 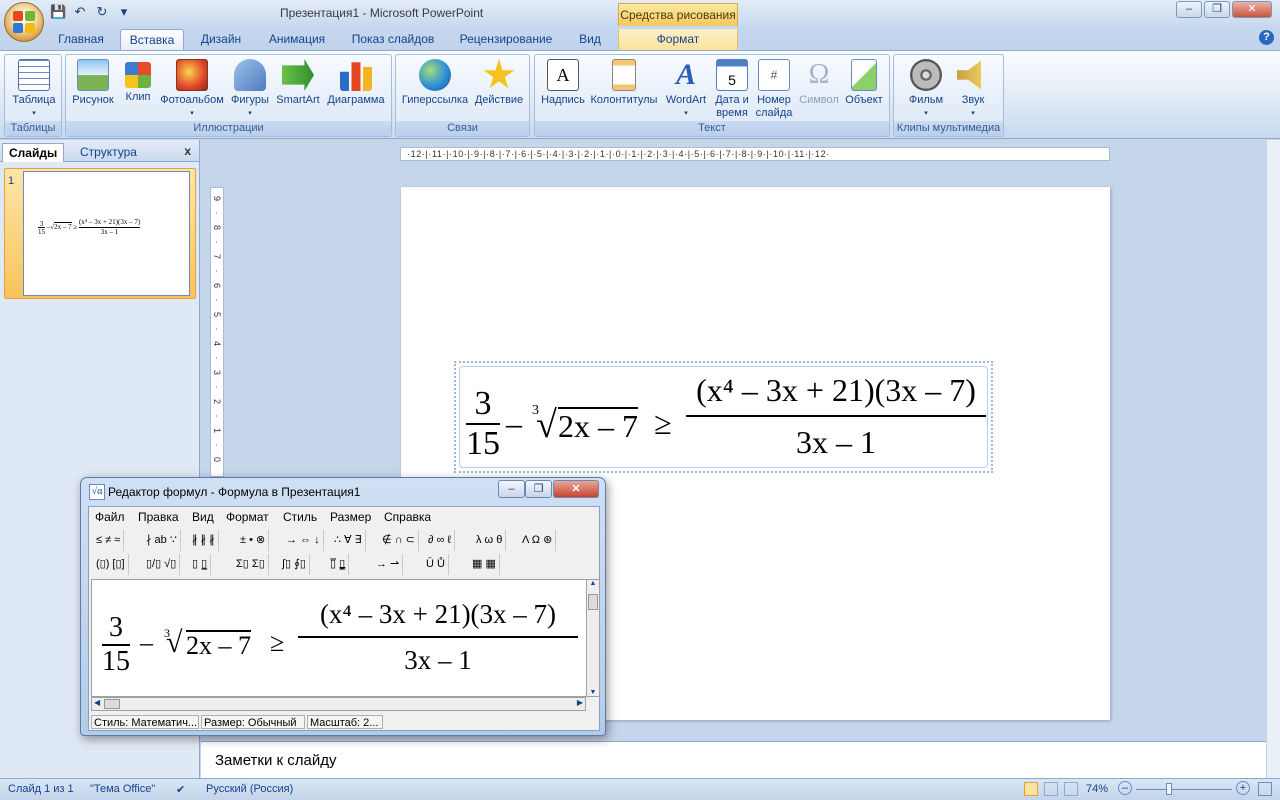 I want to click on close-button: ✕, so click(x=1252, y=9).